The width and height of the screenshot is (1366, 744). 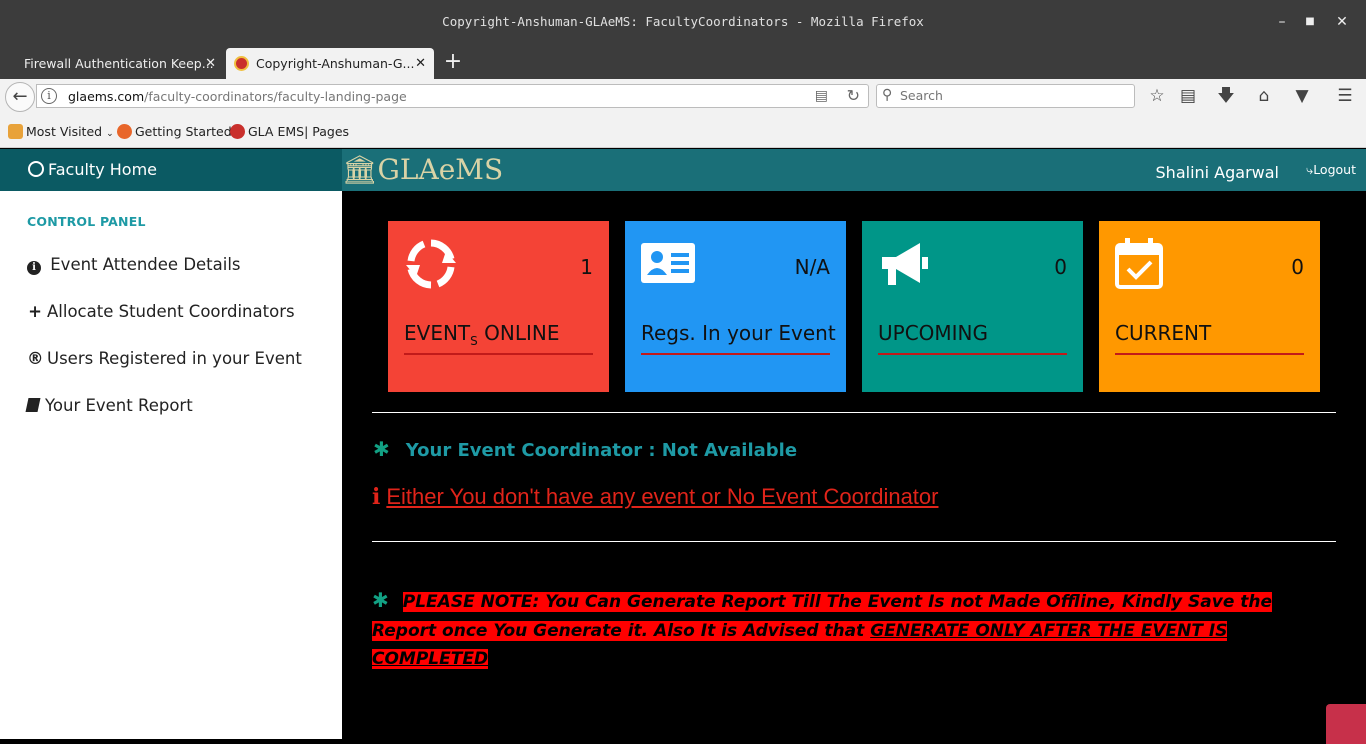 I want to click on user-circle-icon, so click(x=36, y=169).